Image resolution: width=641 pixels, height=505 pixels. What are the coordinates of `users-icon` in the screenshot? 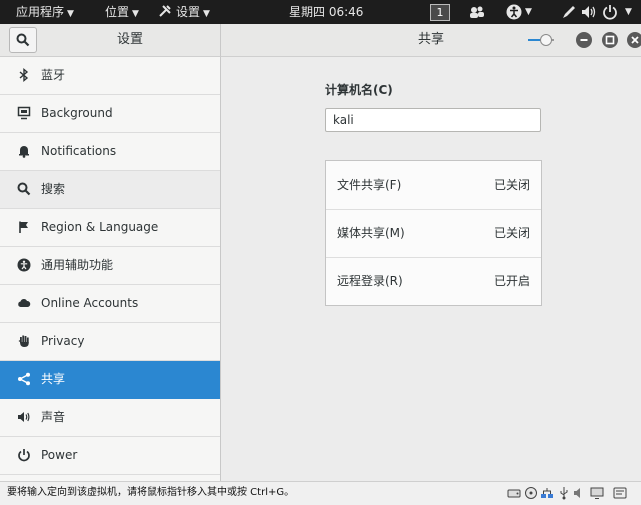 It's located at (477, 12).